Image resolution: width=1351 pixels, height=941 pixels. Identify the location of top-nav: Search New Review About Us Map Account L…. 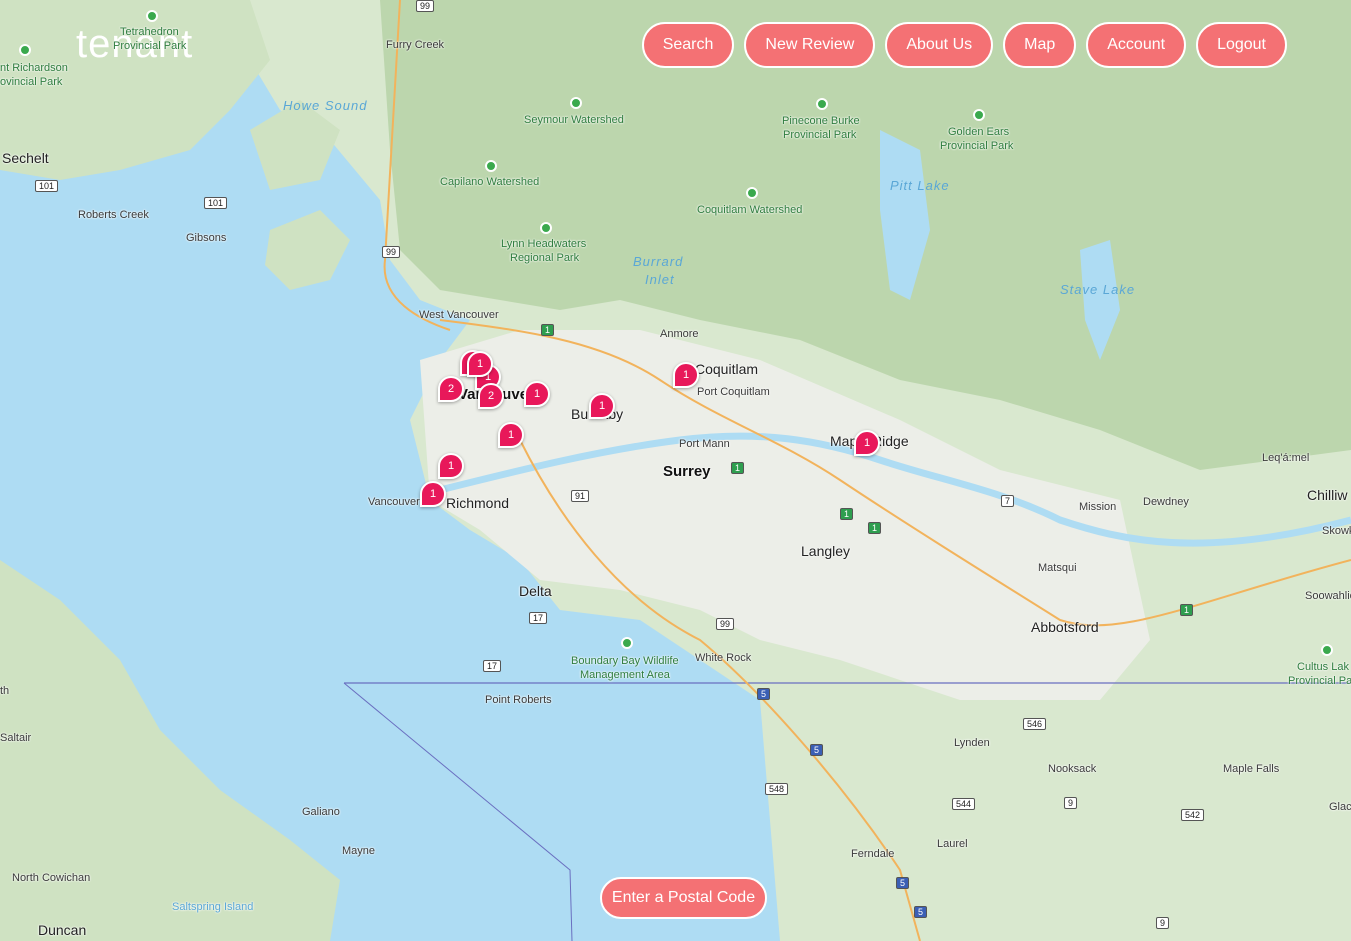
(964, 45).